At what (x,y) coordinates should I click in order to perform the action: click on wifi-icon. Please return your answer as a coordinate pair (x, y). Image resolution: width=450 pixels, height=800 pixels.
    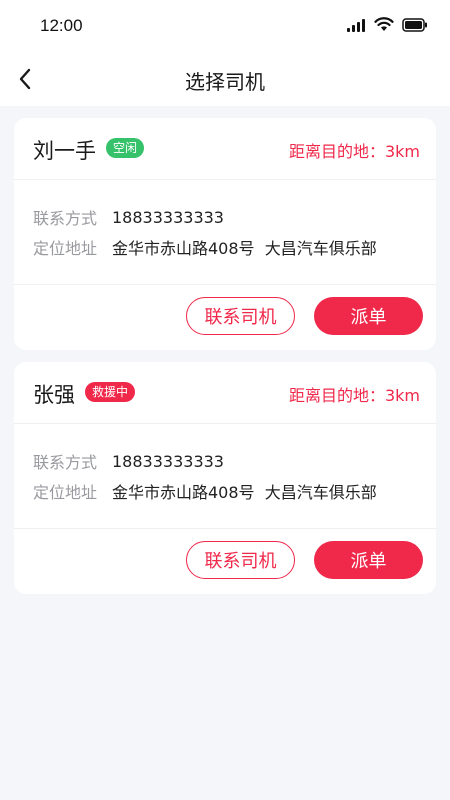
    Looking at the image, I should click on (384, 24).